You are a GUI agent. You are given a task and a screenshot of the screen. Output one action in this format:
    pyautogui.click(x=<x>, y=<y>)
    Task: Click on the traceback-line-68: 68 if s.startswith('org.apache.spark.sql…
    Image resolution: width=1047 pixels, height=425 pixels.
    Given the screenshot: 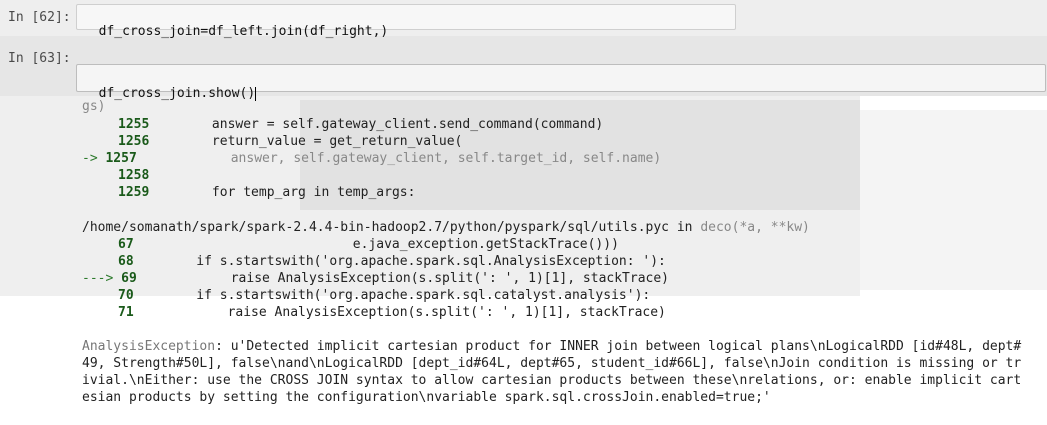 What is the action you would take?
    pyautogui.click(x=392, y=261)
    